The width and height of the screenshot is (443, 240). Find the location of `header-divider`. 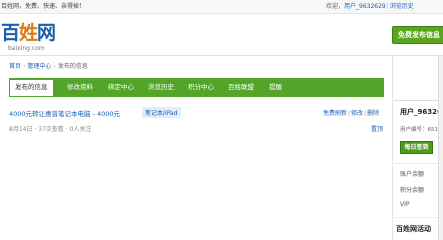

header-divider is located at coordinates (221, 55).